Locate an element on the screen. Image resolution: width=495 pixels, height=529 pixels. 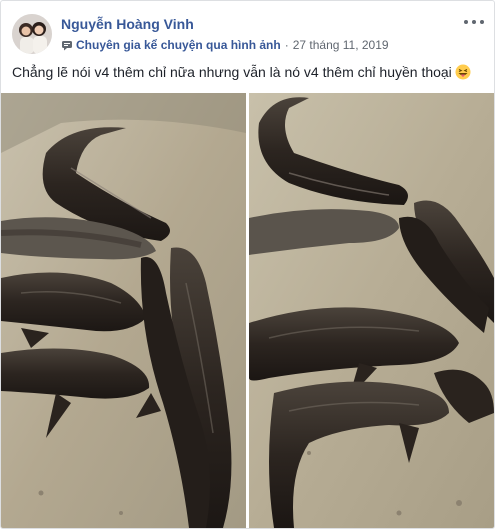
storyteller-badge-icon is located at coordinates (67, 46).